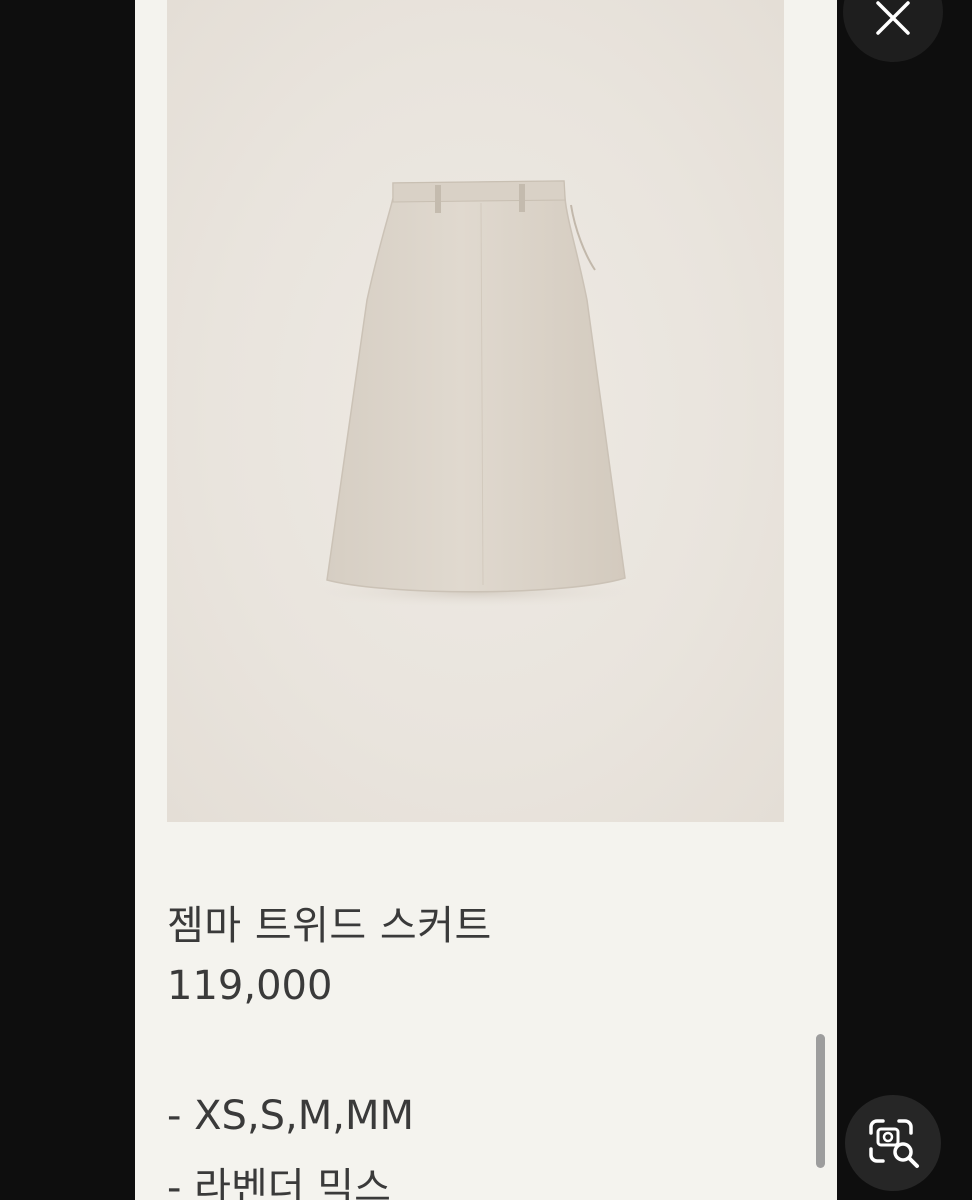 The image size is (972, 1200). What do you see at coordinates (893, 18) in the screenshot?
I see `close-icon` at bounding box center [893, 18].